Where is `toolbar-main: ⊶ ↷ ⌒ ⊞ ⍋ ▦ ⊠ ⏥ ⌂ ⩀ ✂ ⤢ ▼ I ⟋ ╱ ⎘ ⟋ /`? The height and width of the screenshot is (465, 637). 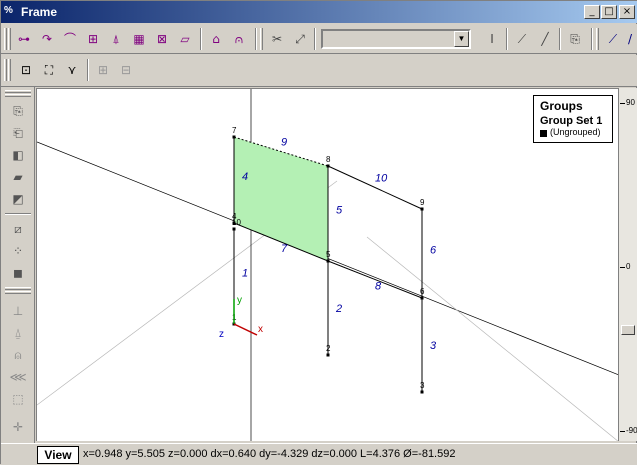 toolbar-main: ⊶ ↷ ⌒ ⊞ ⍋ ▦ ⊠ ⏥ ⌂ ⩀ ✂ ⤢ ▼ I ⟋ ╱ ⎘ ⟋ / is located at coordinates (319, 39).